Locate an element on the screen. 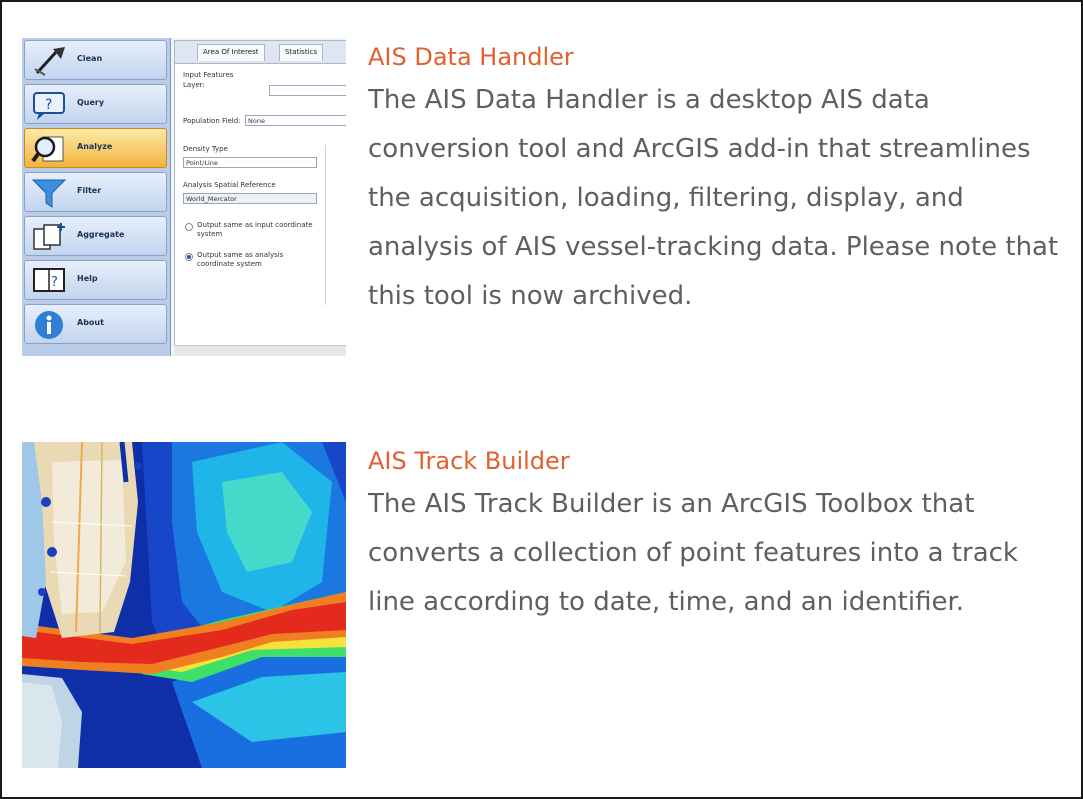 The height and width of the screenshot is (799, 1083). item-title: AIS Track Builder is located at coordinates (718, 461).